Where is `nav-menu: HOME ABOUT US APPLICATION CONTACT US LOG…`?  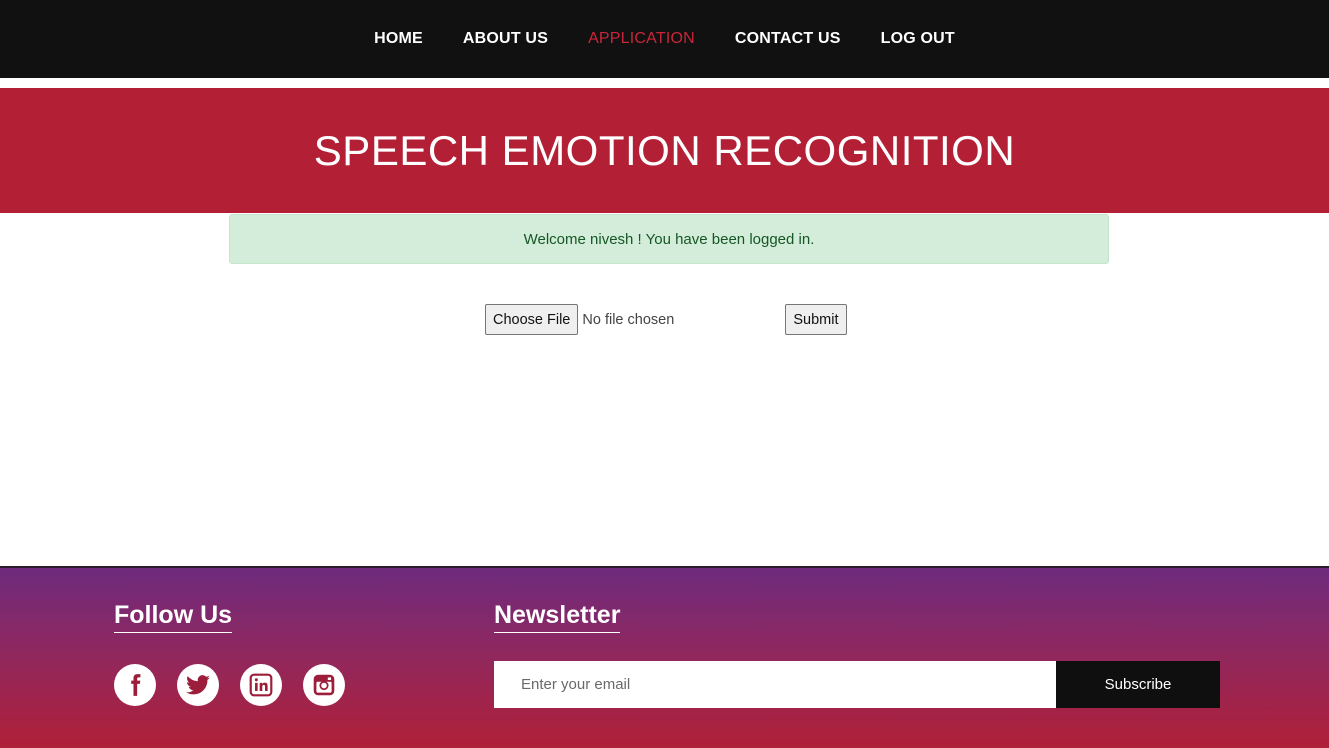
nav-menu: HOME ABOUT US APPLICATION CONTACT US LOG… is located at coordinates (664, 39).